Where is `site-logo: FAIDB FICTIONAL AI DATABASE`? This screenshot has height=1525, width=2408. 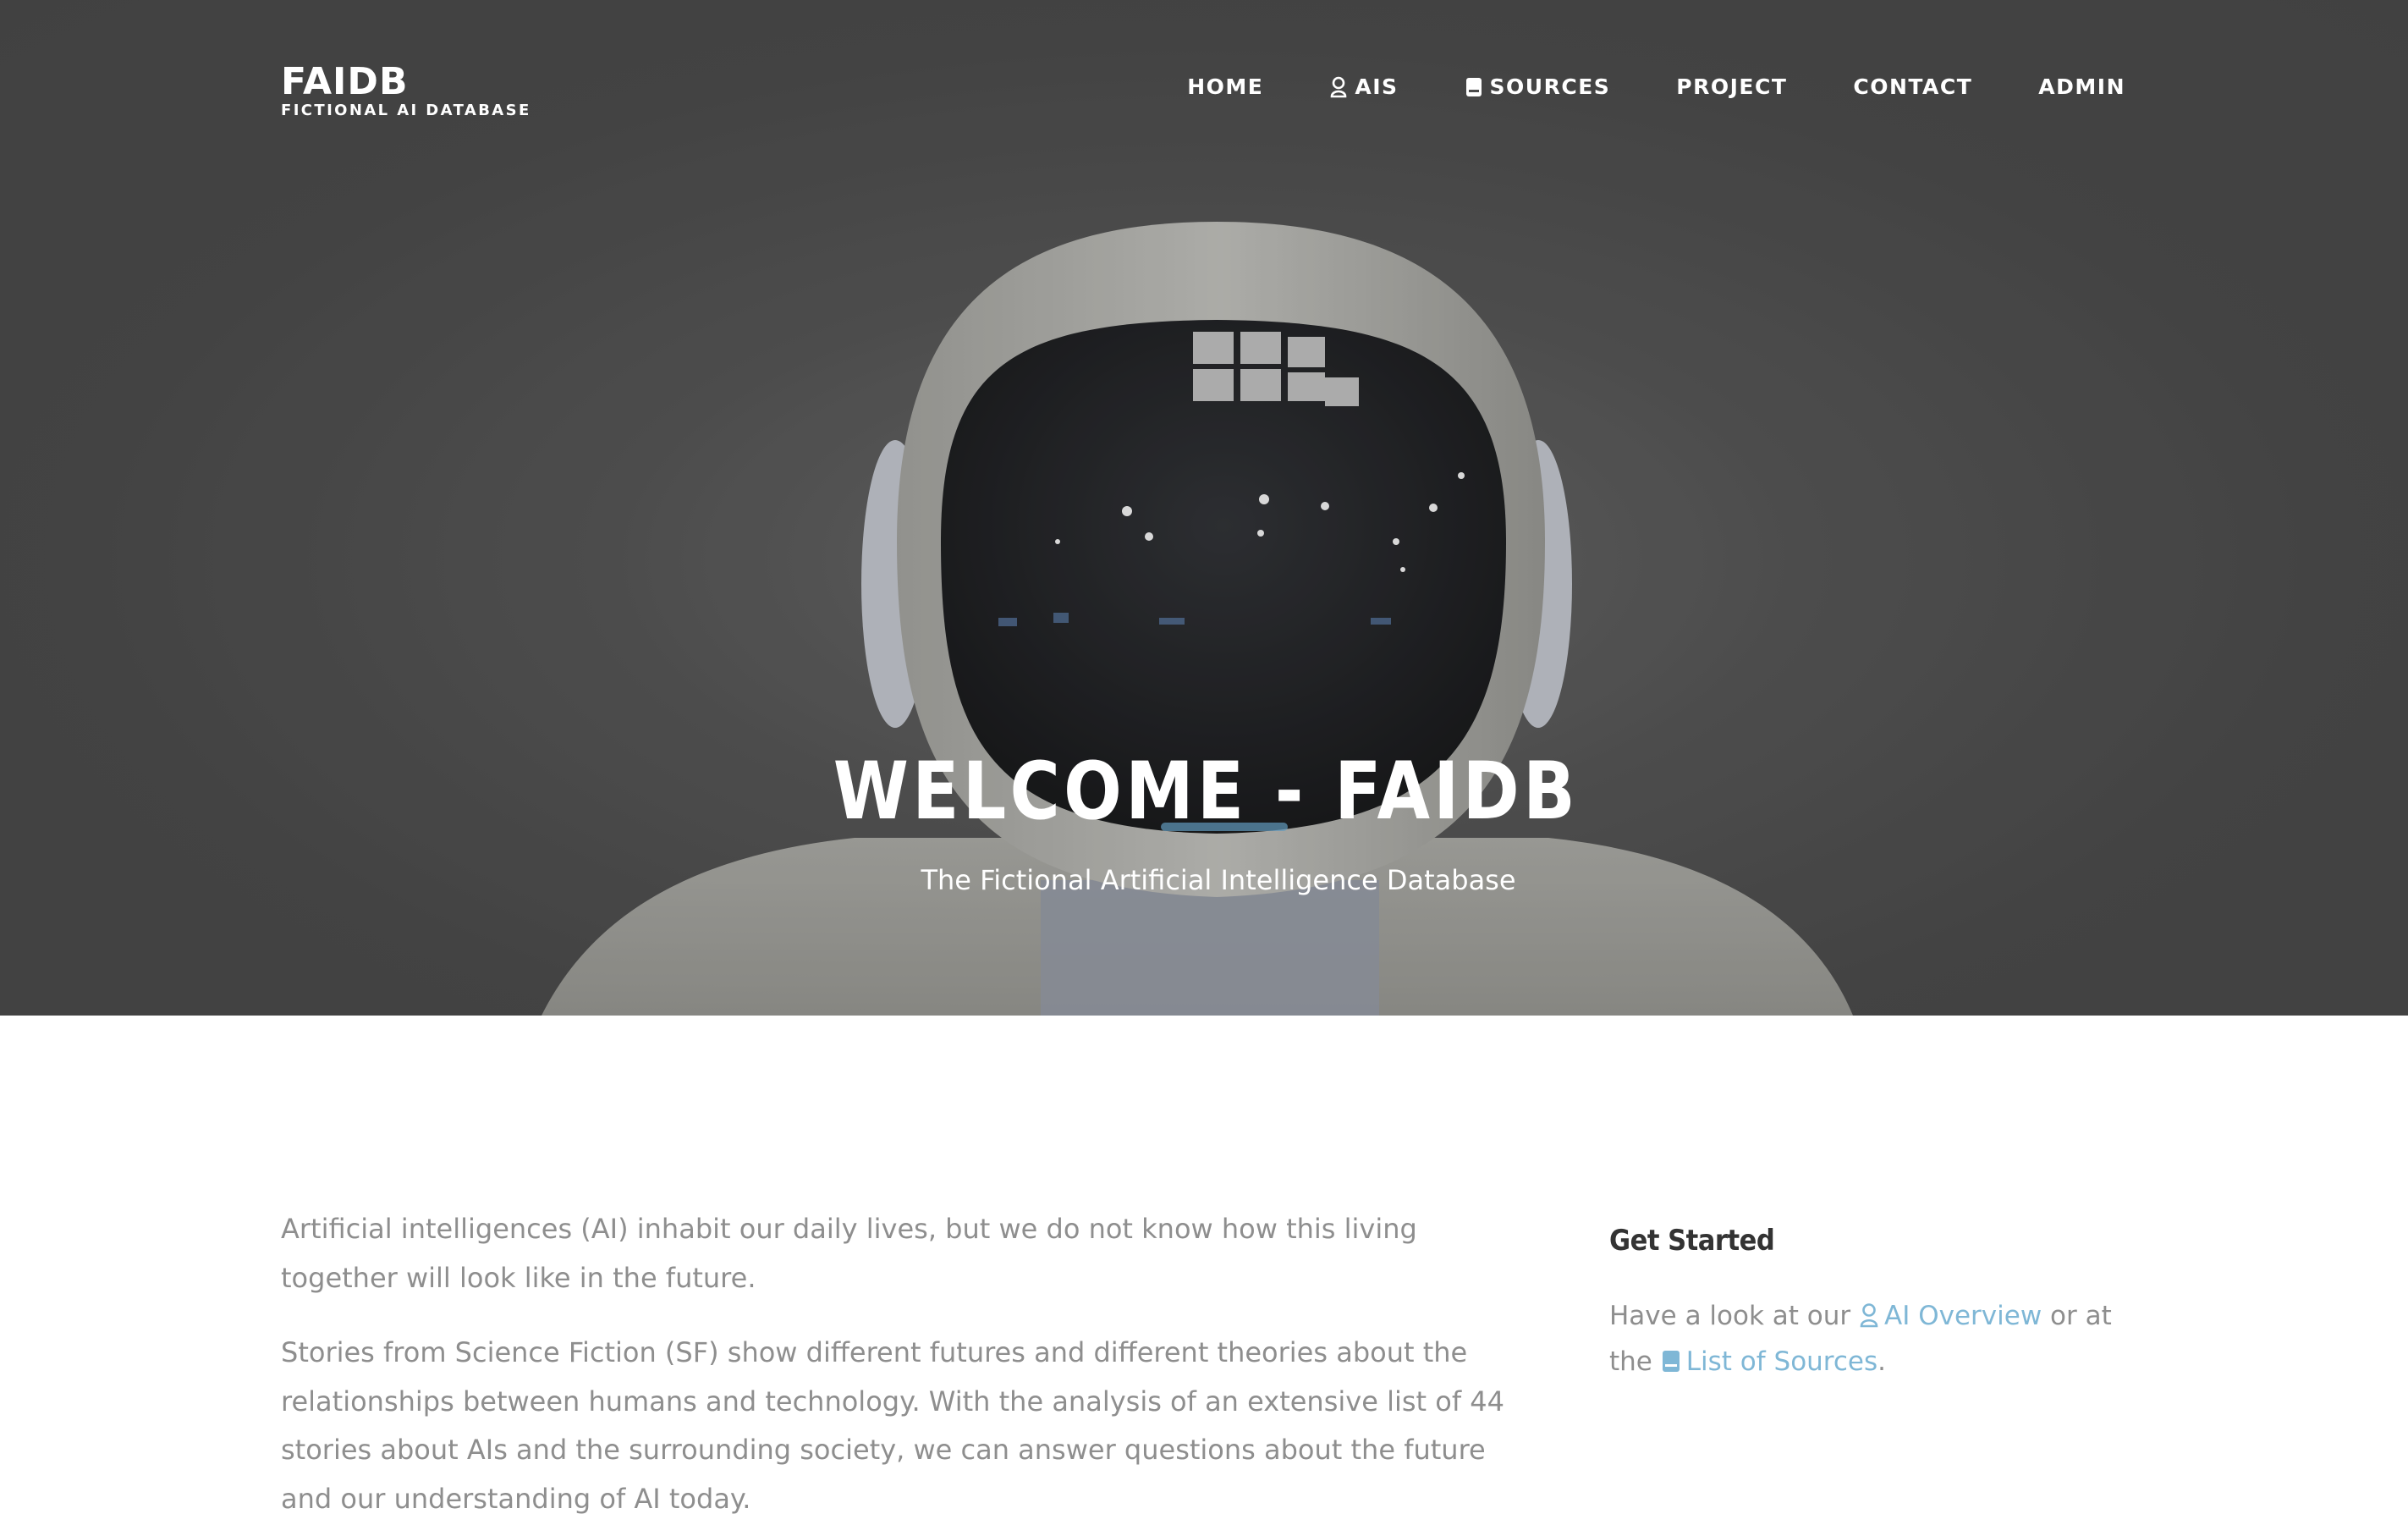 site-logo: FAIDB FICTIONAL AI DATABASE is located at coordinates (406, 91).